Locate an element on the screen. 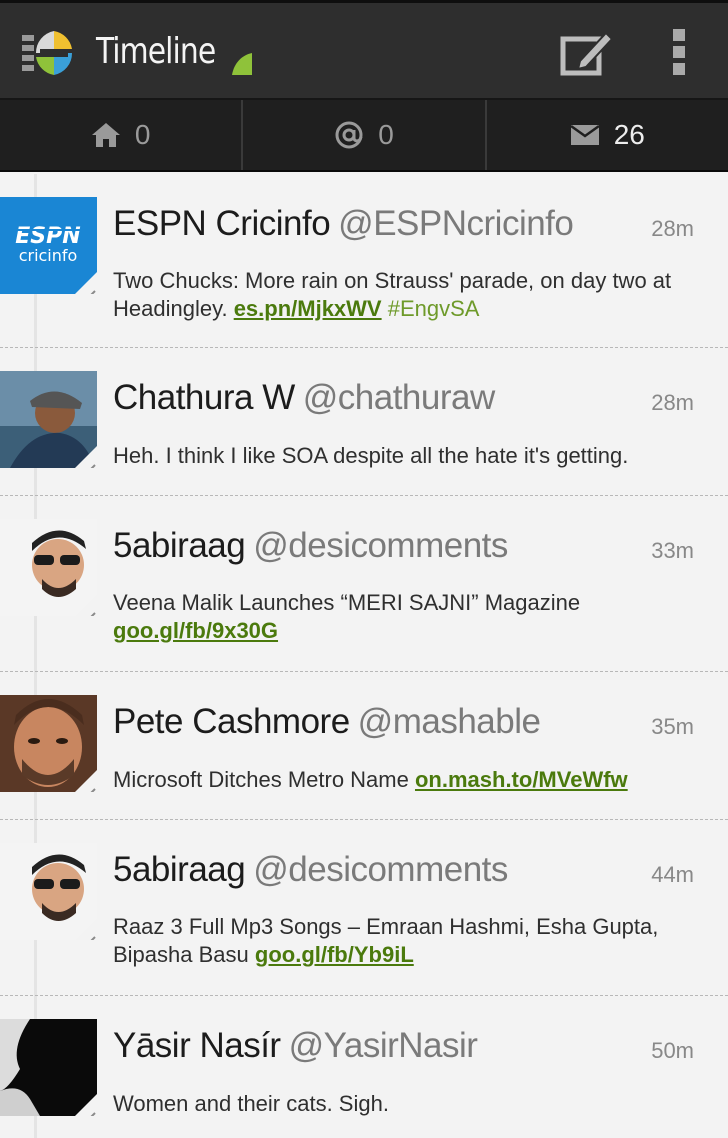 Image resolution: width=728 pixels, height=1138 pixels. tweet-link: on.mash.to/MVeWfw is located at coordinates (521, 779).